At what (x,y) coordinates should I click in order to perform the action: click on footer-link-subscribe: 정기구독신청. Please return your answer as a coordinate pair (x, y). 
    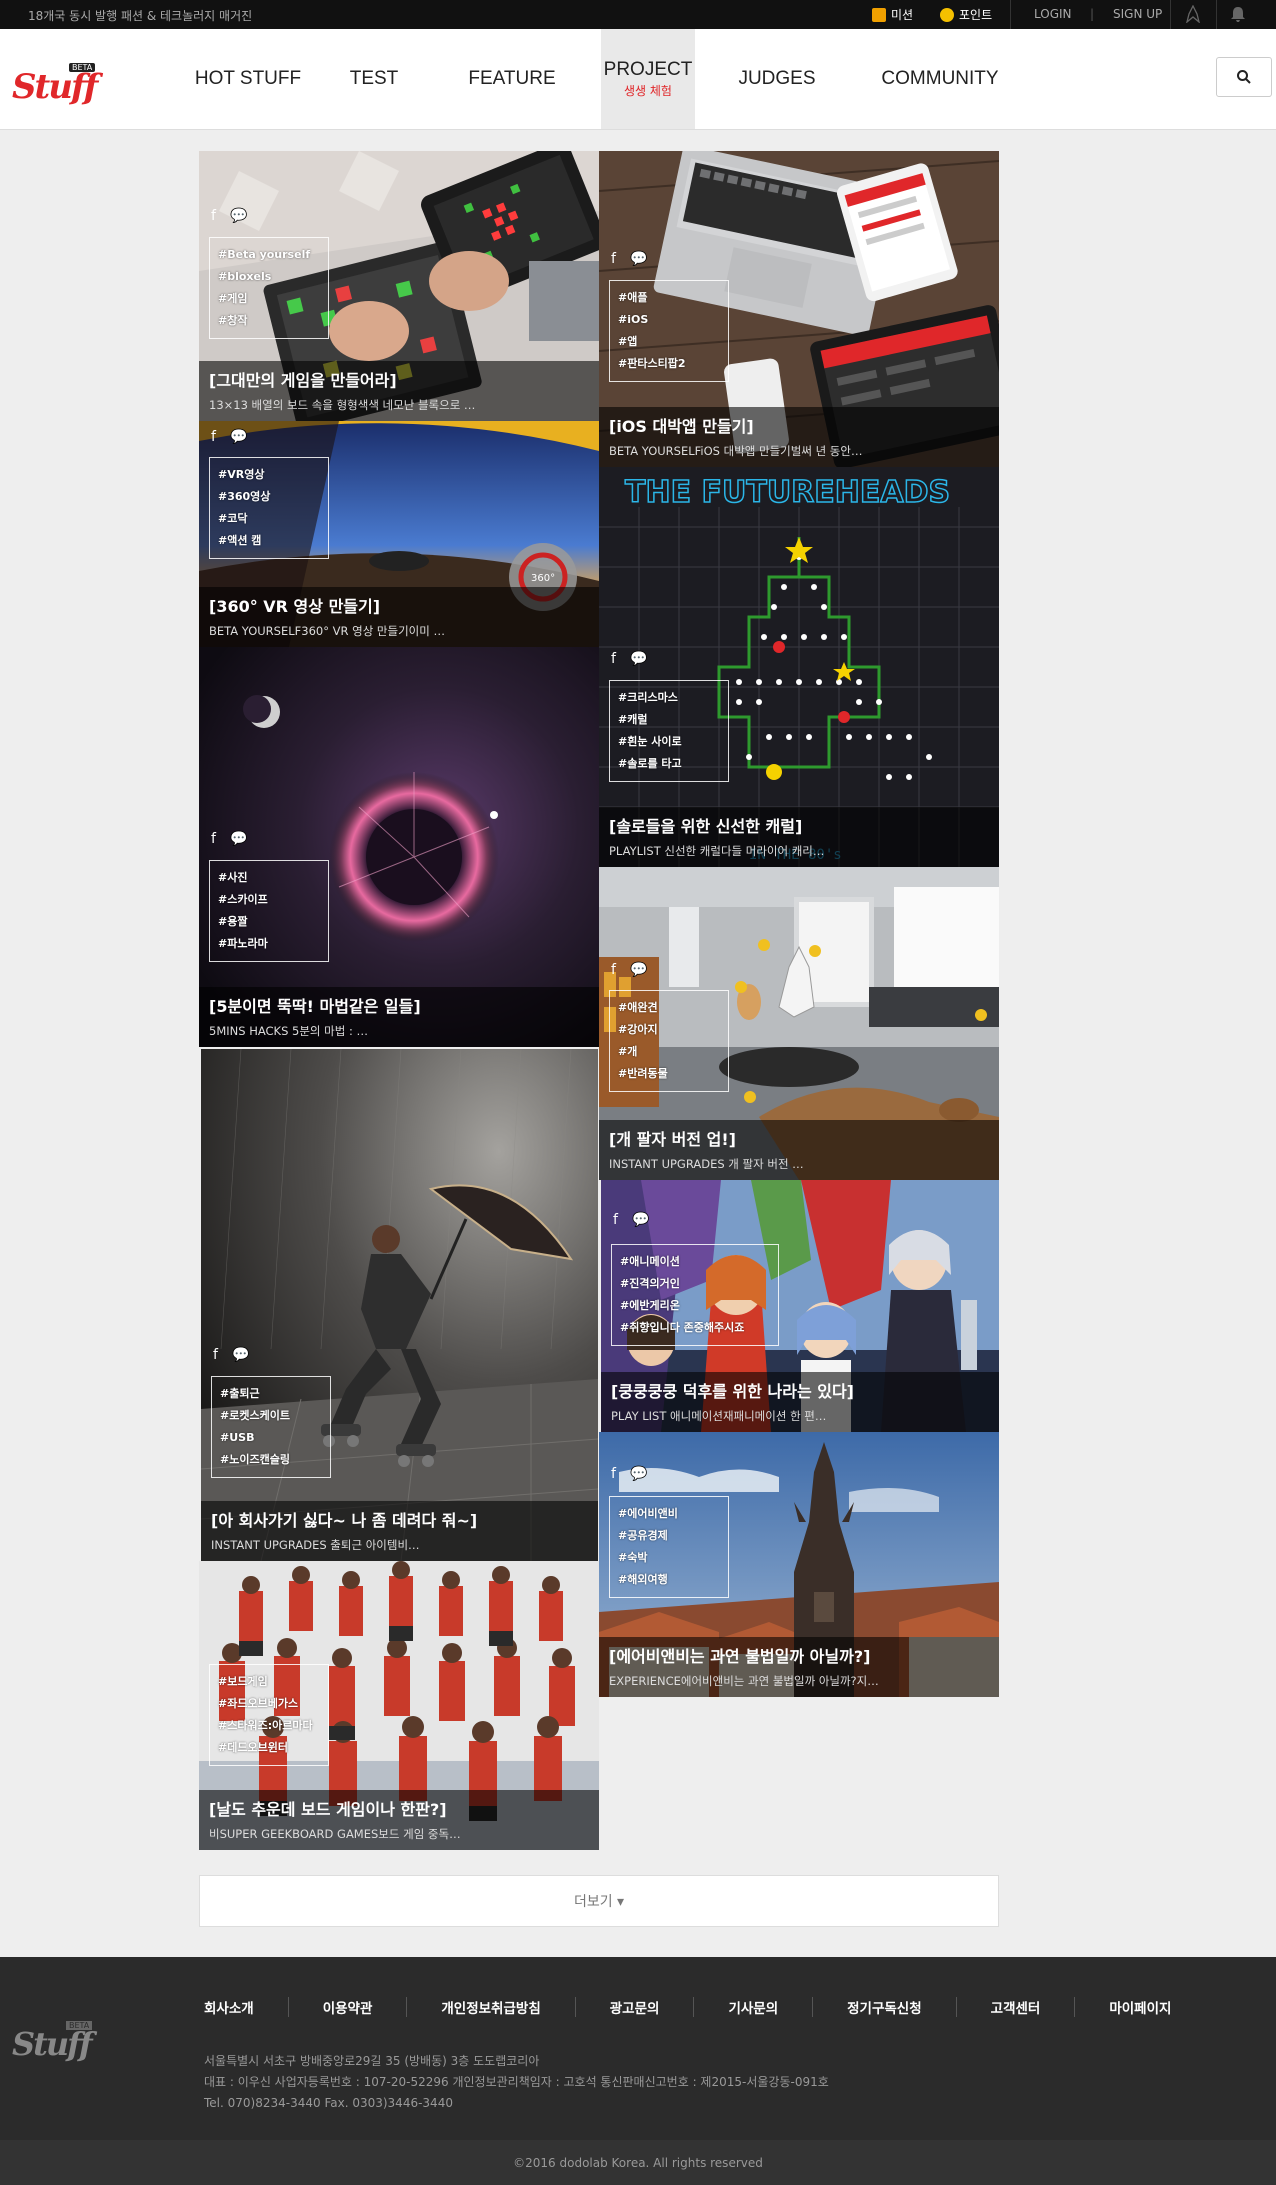
    Looking at the image, I should click on (884, 2007).